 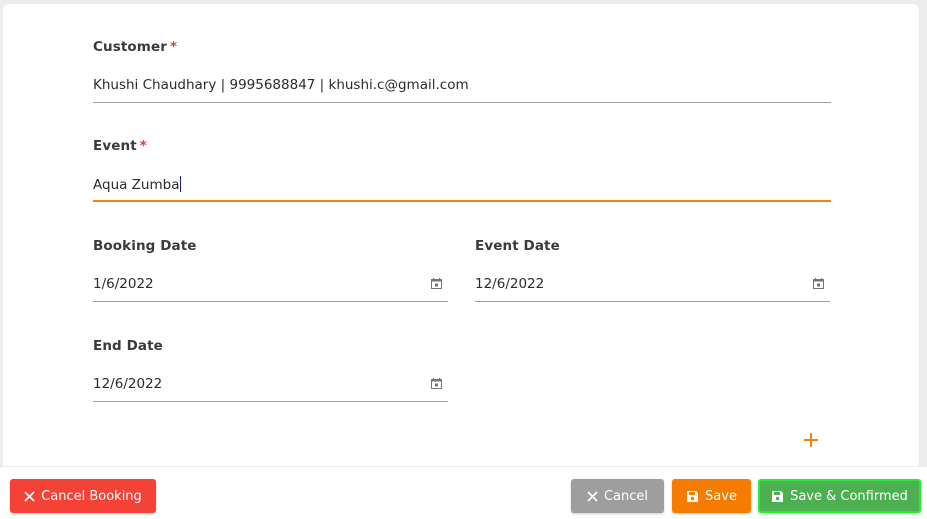 I want to click on booking-date-label: Booking Date, so click(x=145, y=246).